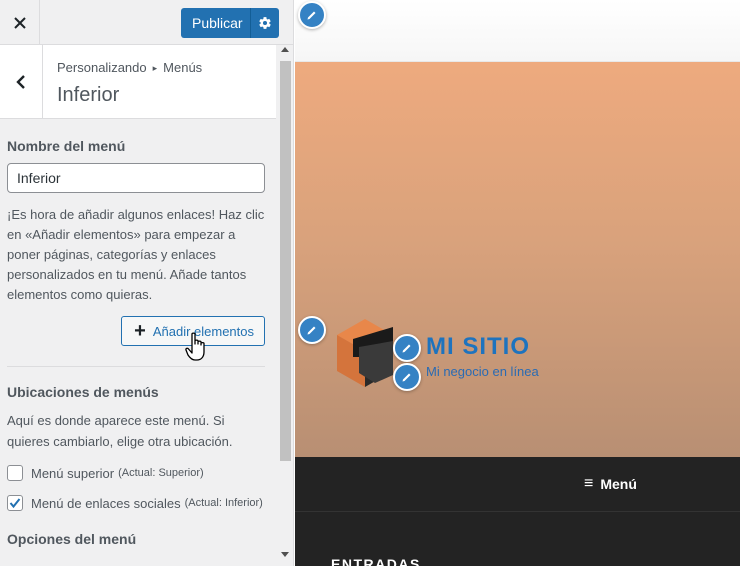  What do you see at coordinates (136, 178) in the screenshot?
I see `menu-name-input` at bounding box center [136, 178].